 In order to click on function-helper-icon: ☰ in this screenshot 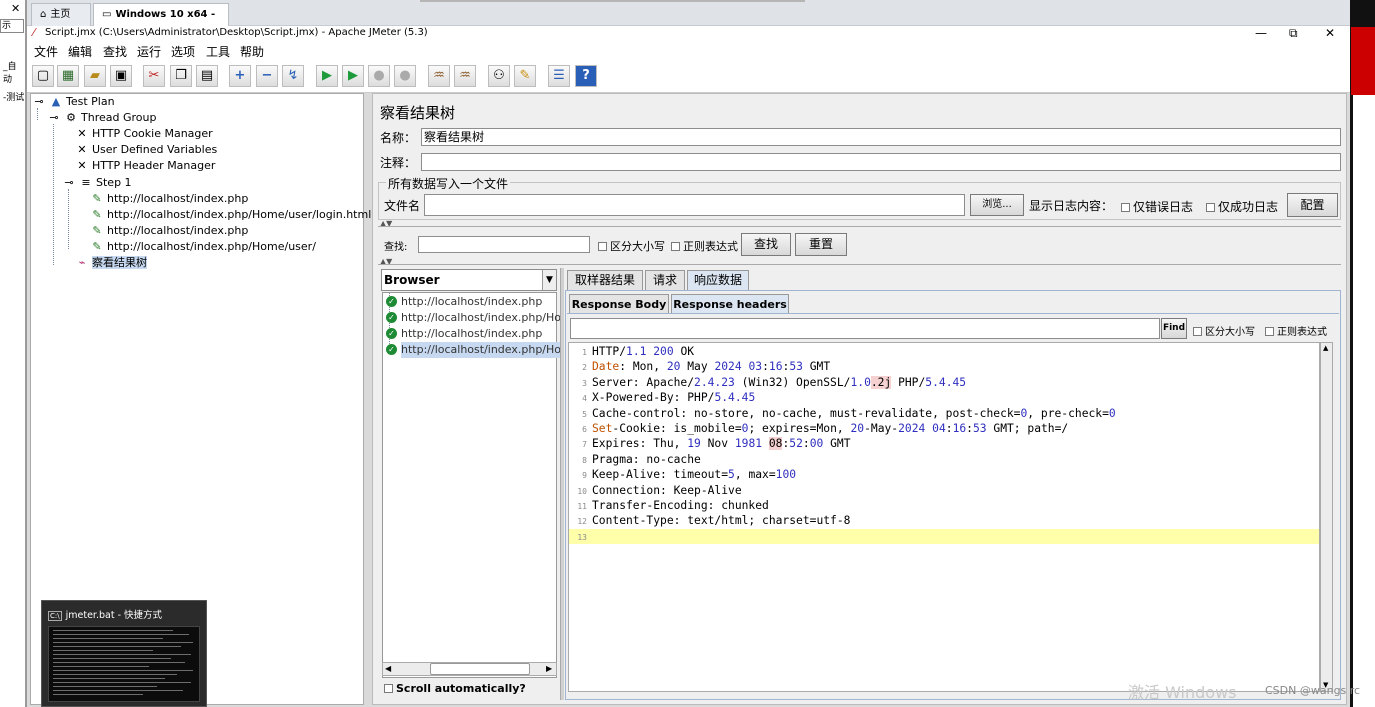, I will do `click(559, 76)`.